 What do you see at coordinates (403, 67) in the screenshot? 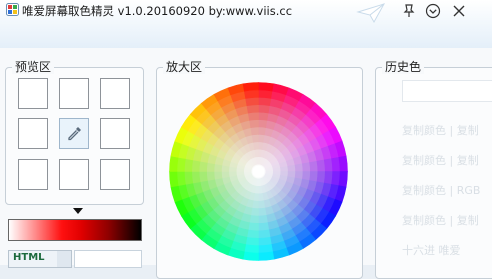
I see `history-legend: 历史色` at bounding box center [403, 67].